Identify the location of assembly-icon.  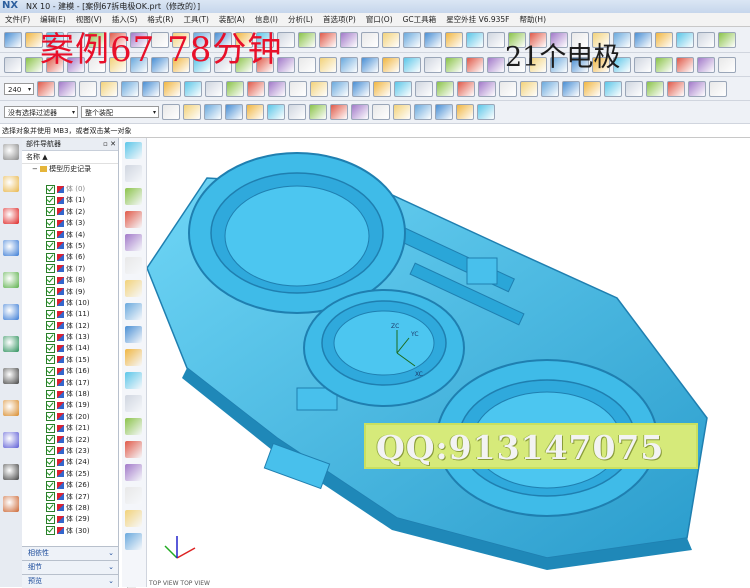
(11, 216).